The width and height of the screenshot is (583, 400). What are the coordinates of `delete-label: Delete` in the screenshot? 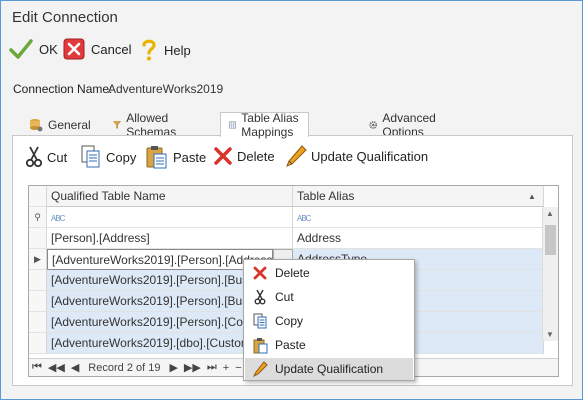 It's located at (256, 156).